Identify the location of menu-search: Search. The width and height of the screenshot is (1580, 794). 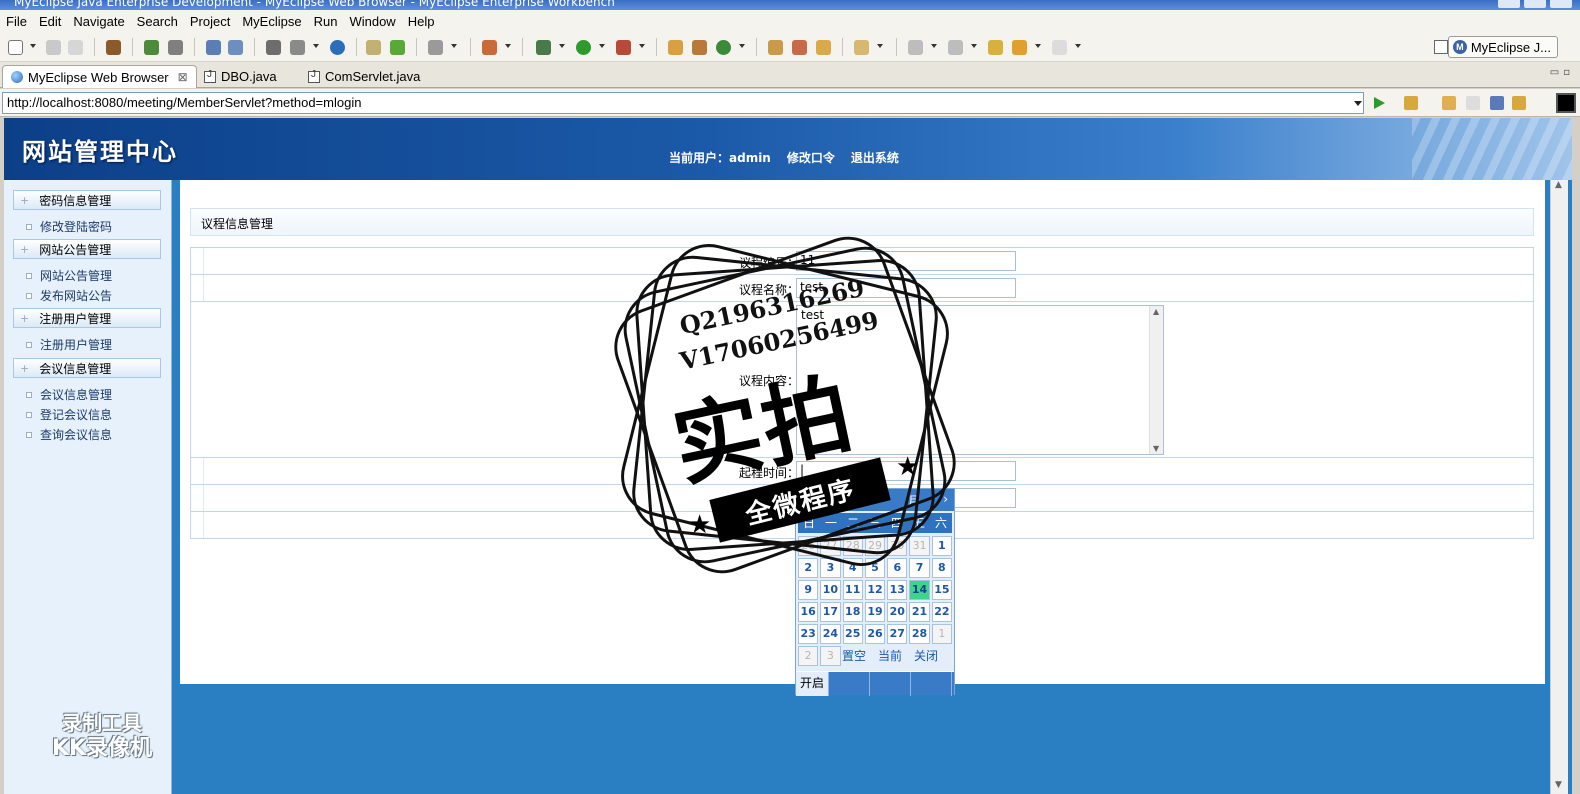
(157, 21).